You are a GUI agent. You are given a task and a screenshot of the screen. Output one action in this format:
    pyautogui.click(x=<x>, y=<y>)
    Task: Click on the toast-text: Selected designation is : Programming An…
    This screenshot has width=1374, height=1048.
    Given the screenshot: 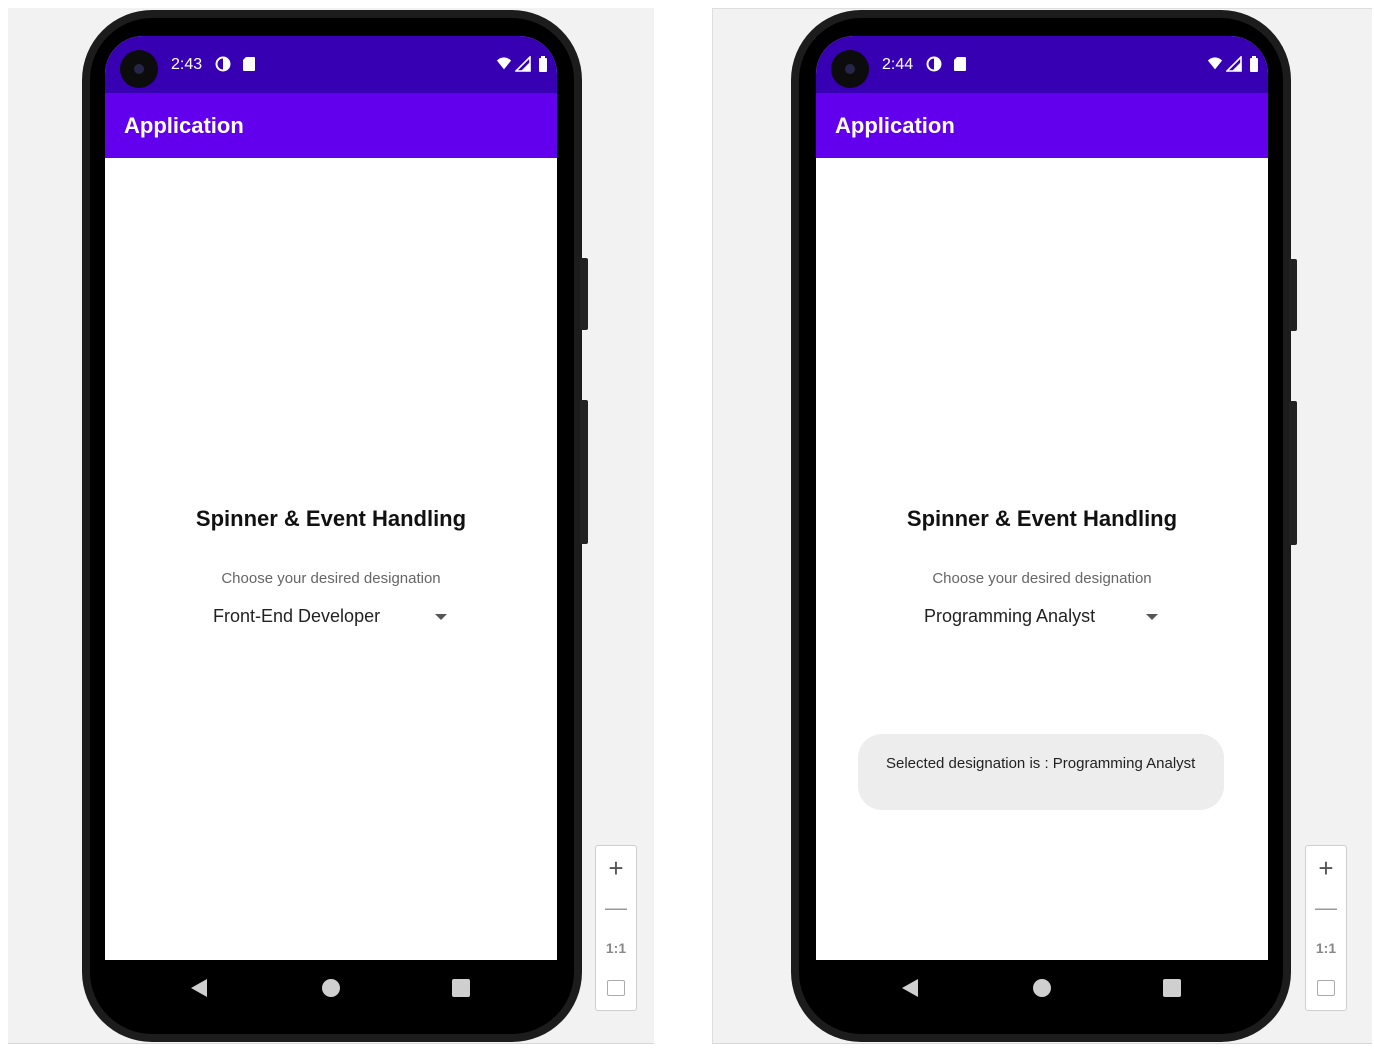 What is the action you would take?
    pyautogui.click(x=1041, y=763)
    